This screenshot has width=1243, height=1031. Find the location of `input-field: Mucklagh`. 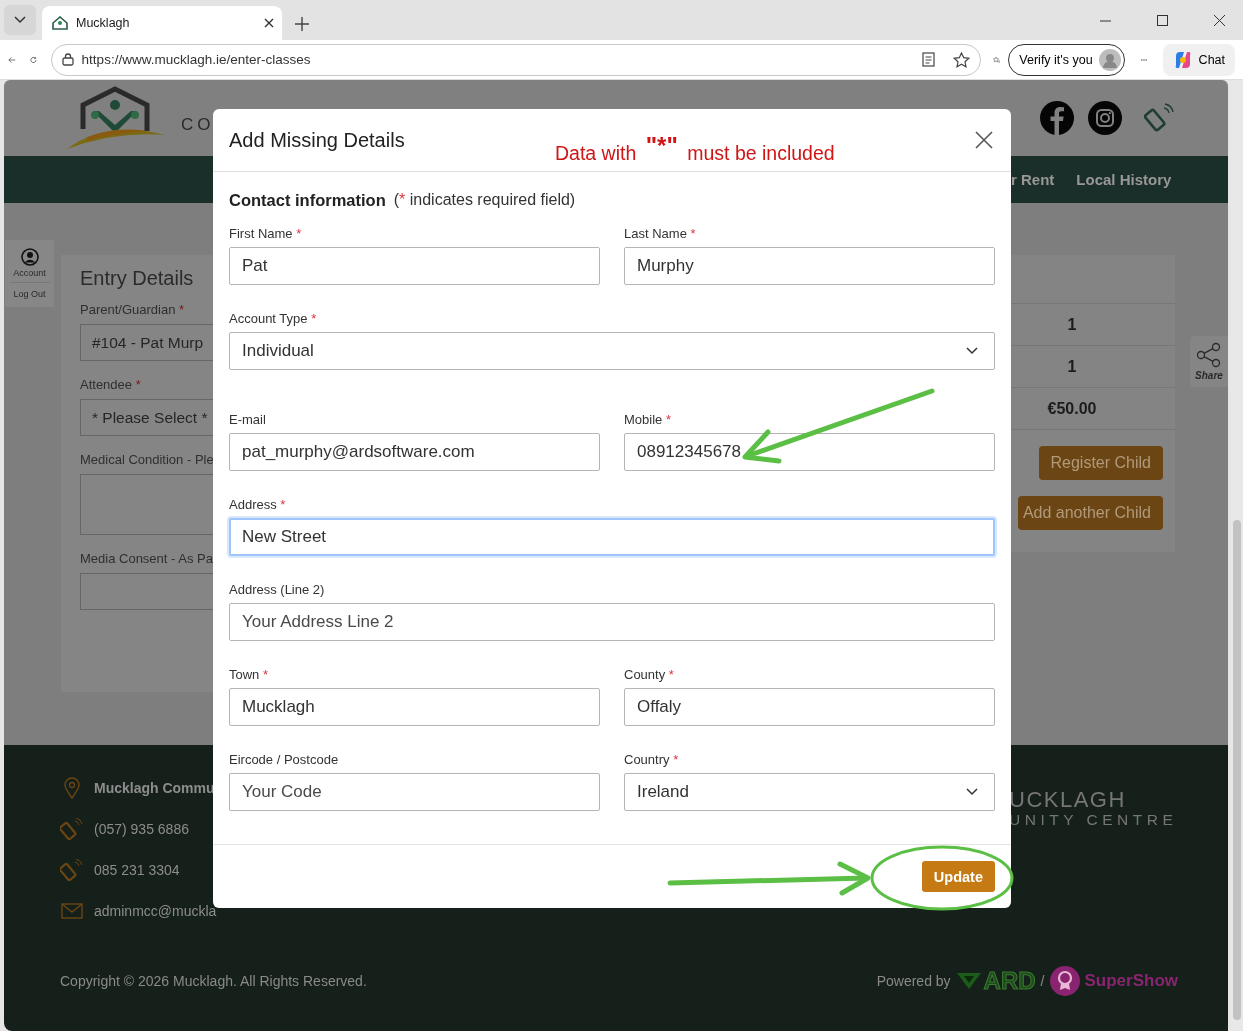

input-field: Mucklagh is located at coordinates (414, 707).